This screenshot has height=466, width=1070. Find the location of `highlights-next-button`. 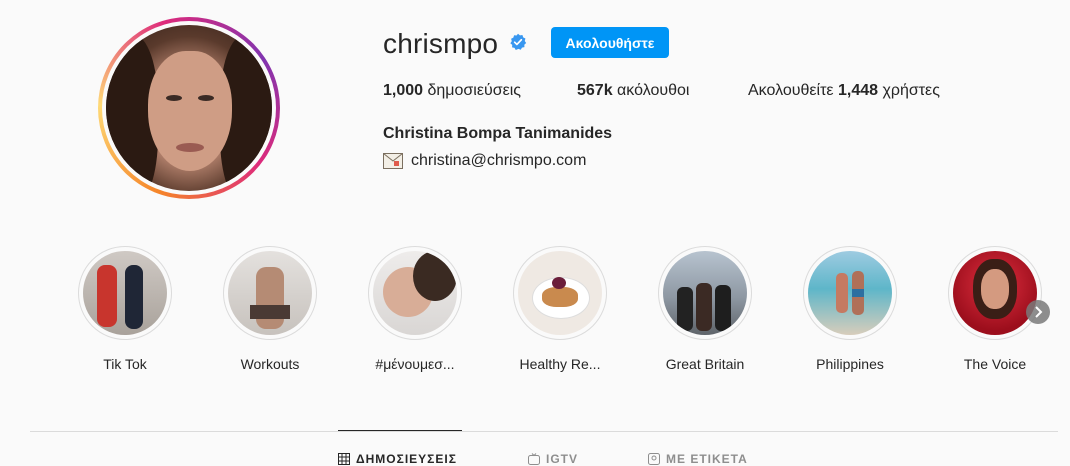

highlights-next-button is located at coordinates (1038, 312).